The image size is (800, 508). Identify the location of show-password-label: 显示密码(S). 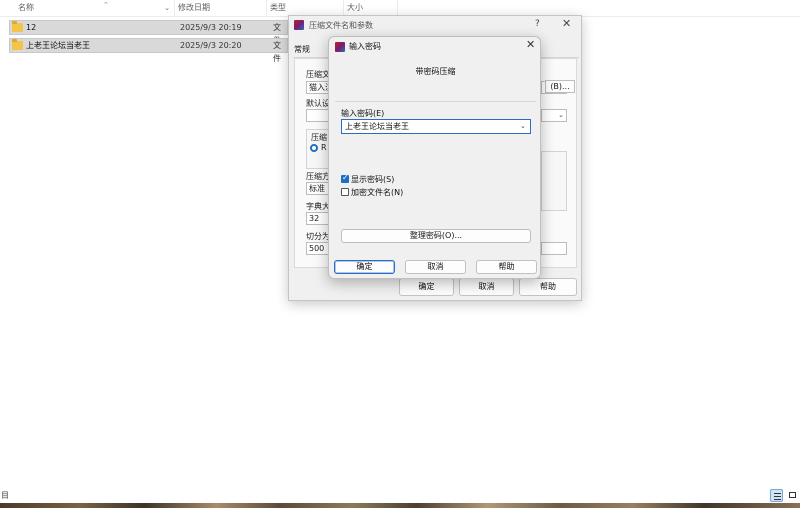
(373, 179).